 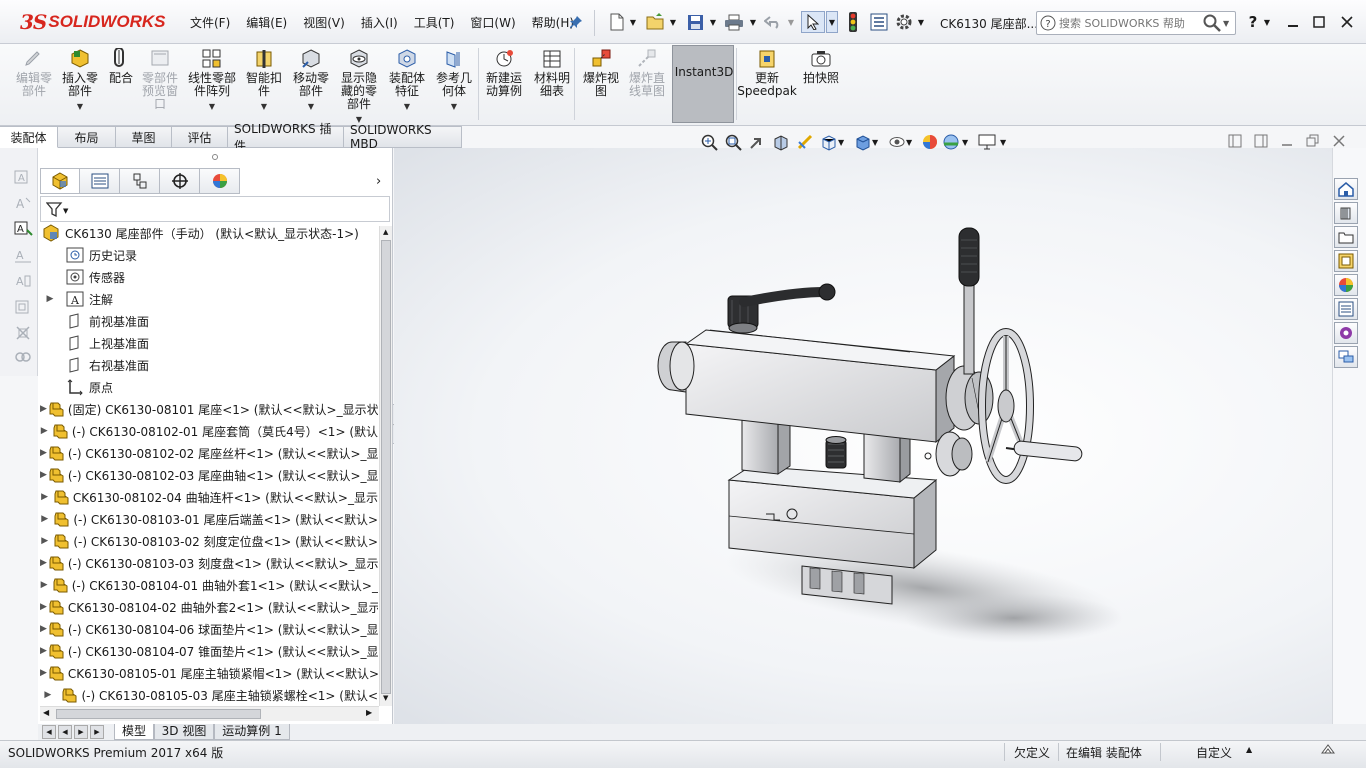 What do you see at coordinates (647, 73) in the screenshot?
I see `command-explode-line-button: 爆炸直 线草图` at bounding box center [647, 73].